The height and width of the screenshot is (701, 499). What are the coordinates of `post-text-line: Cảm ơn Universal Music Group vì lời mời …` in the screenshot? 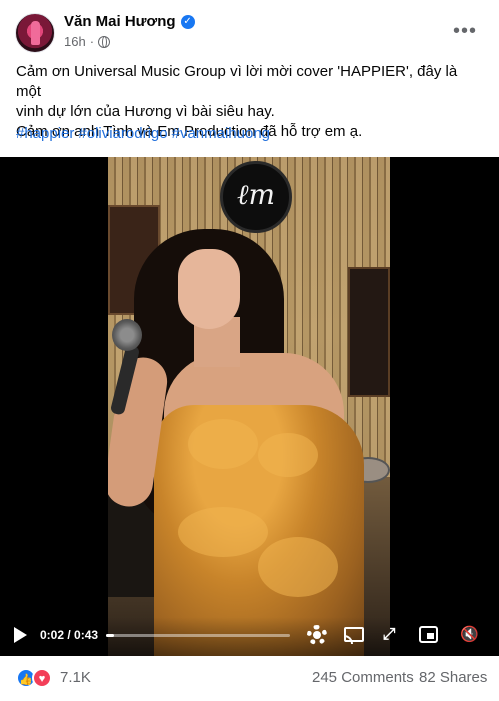 It's located at (237, 81).